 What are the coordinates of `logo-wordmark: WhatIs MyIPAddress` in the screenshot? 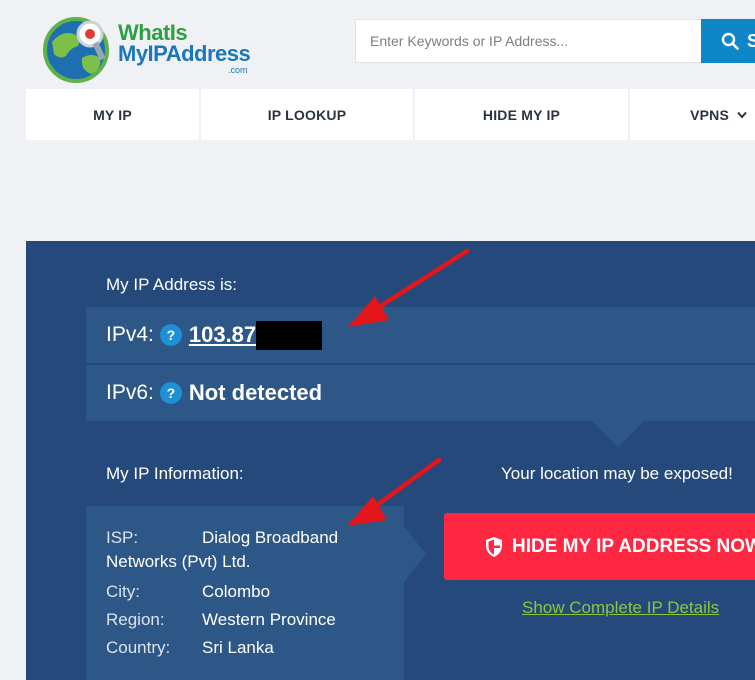 It's located at (184, 43).